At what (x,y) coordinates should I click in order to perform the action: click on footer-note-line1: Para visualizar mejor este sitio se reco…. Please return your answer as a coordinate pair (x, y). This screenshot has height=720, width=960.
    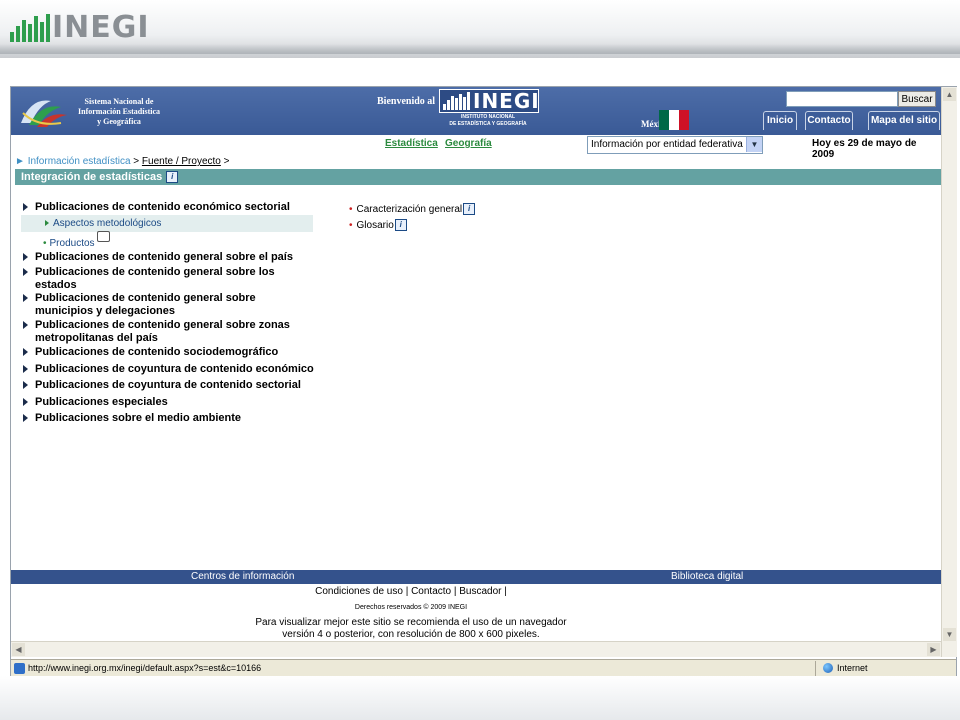
    Looking at the image, I should click on (411, 622).